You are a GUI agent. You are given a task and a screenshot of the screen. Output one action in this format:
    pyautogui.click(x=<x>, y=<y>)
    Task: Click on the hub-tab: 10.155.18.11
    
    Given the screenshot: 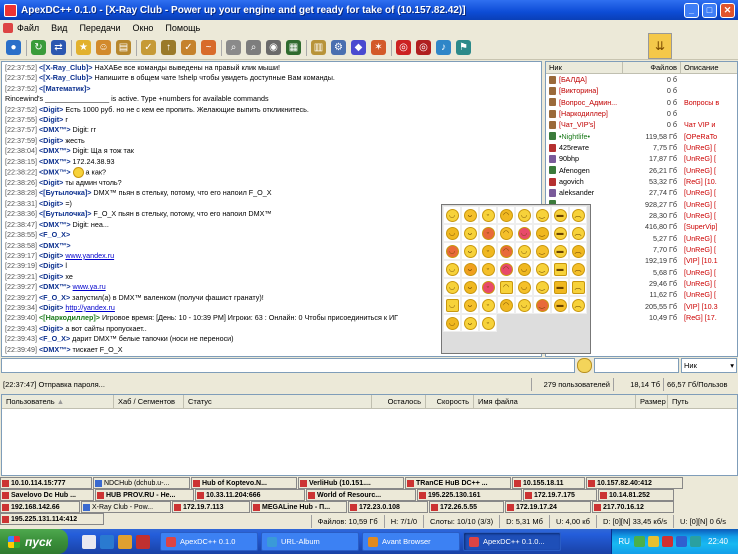 What is the action you would take?
    pyautogui.click(x=548, y=483)
    